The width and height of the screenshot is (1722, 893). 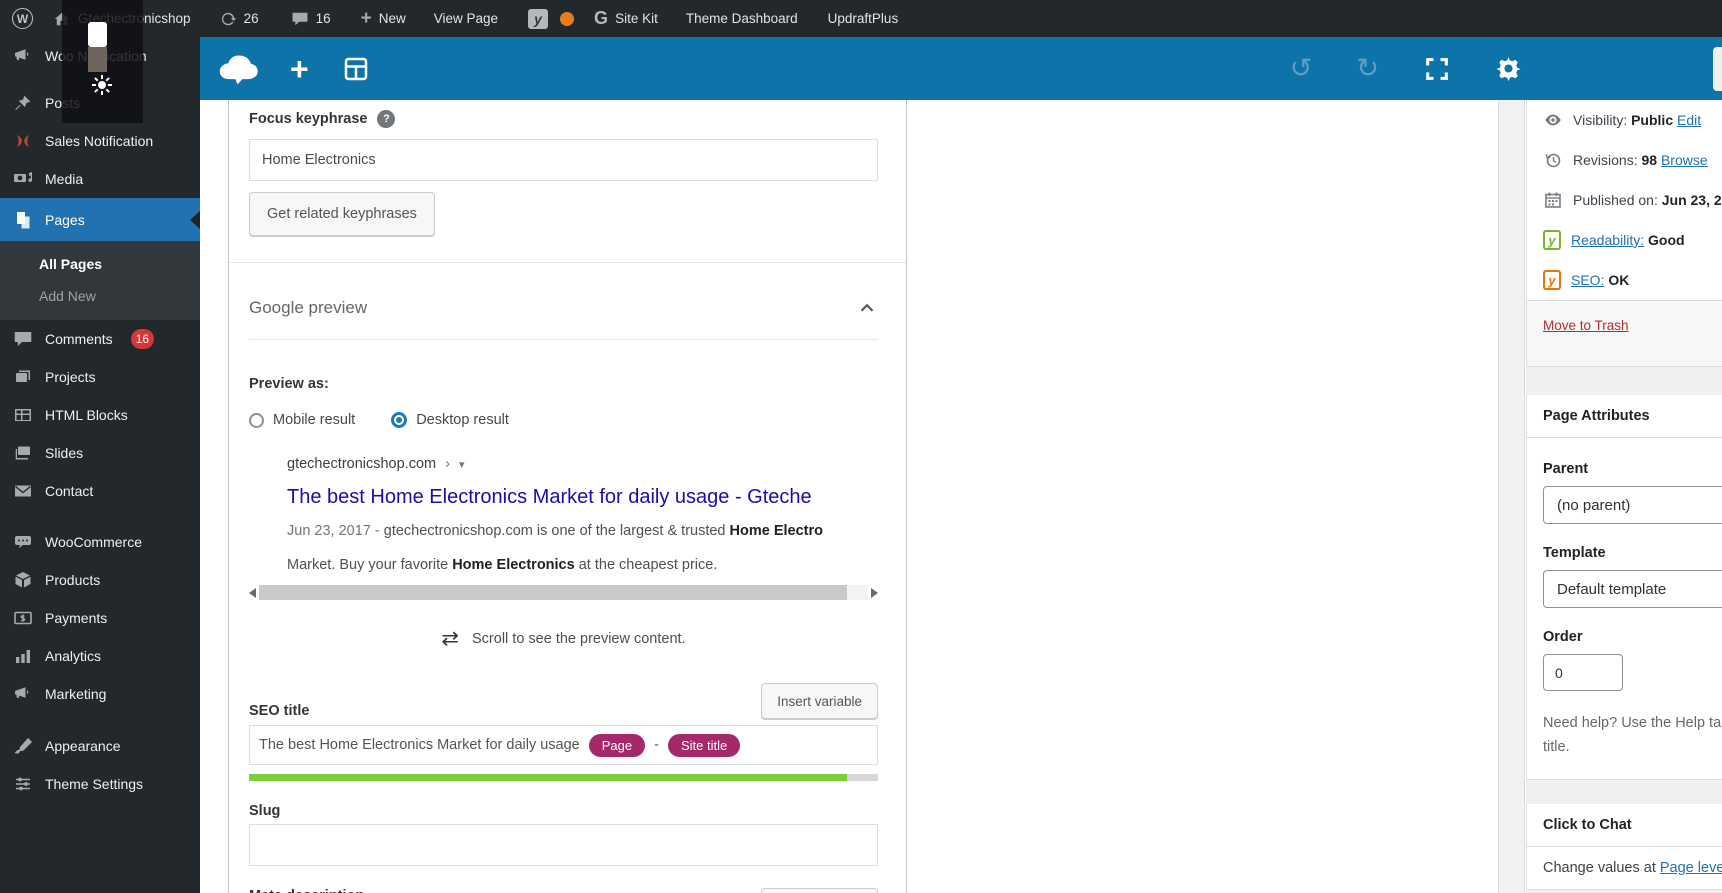 What do you see at coordinates (100, 491) in the screenshot?
I see `sidebar-item-contact: Contact` at bounding box center [100, 491].